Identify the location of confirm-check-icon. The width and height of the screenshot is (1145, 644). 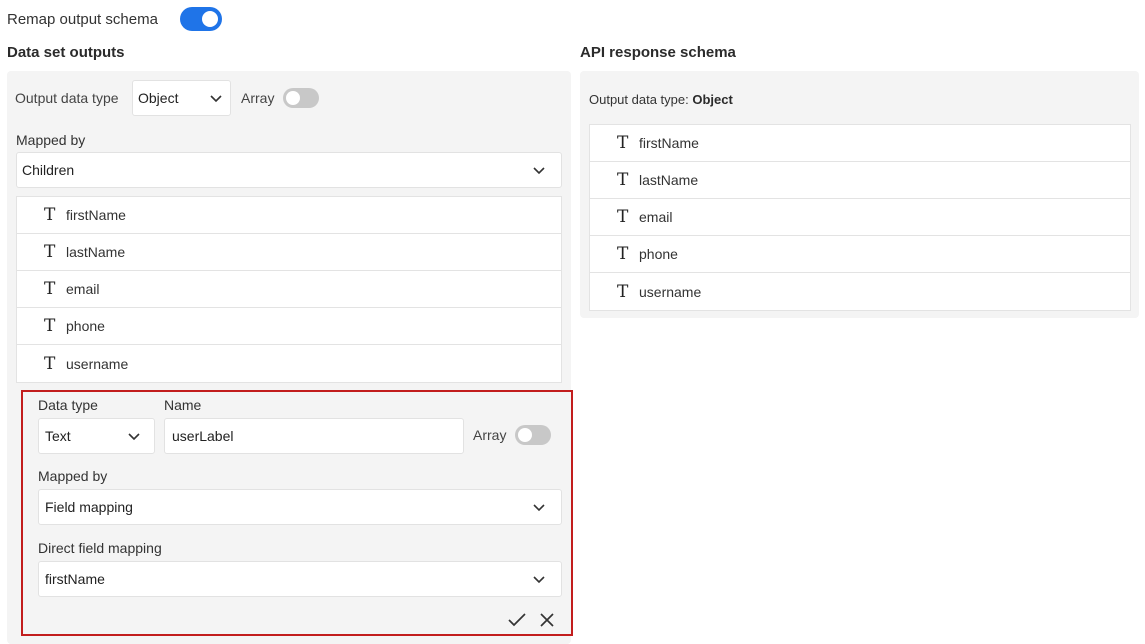
(517, 620).